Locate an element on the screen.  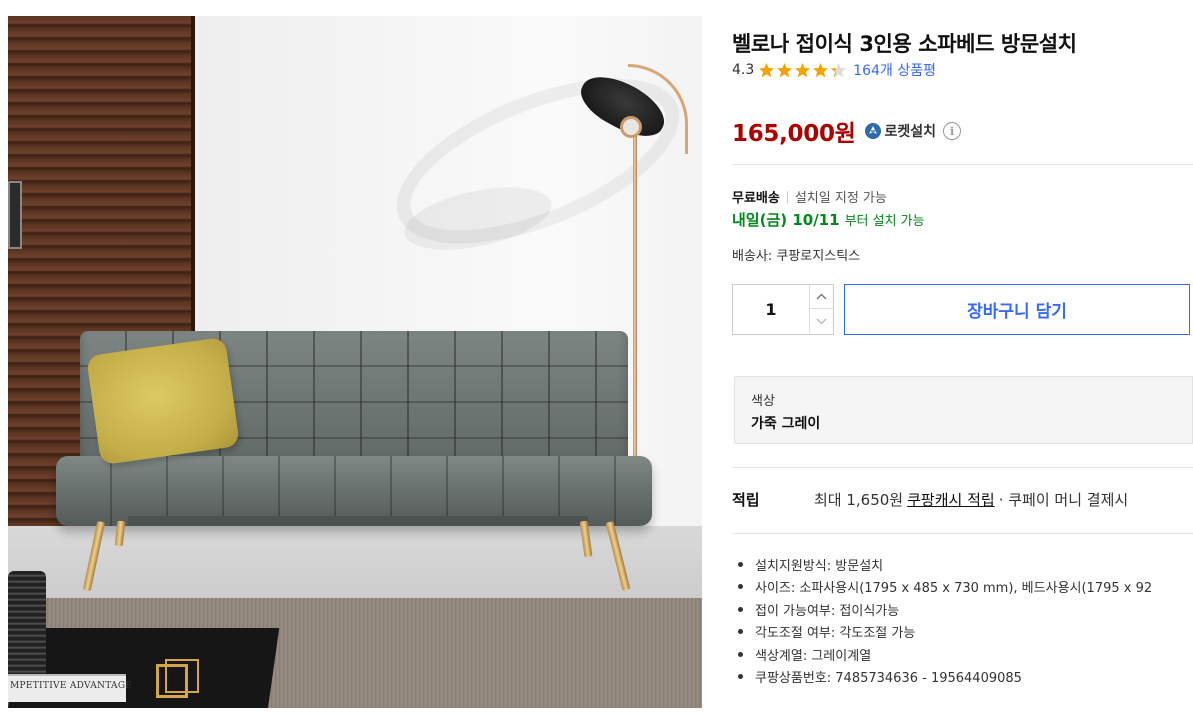
book-title: MPETITIVE ADVANTAGE is located at coordinates (71, 686).